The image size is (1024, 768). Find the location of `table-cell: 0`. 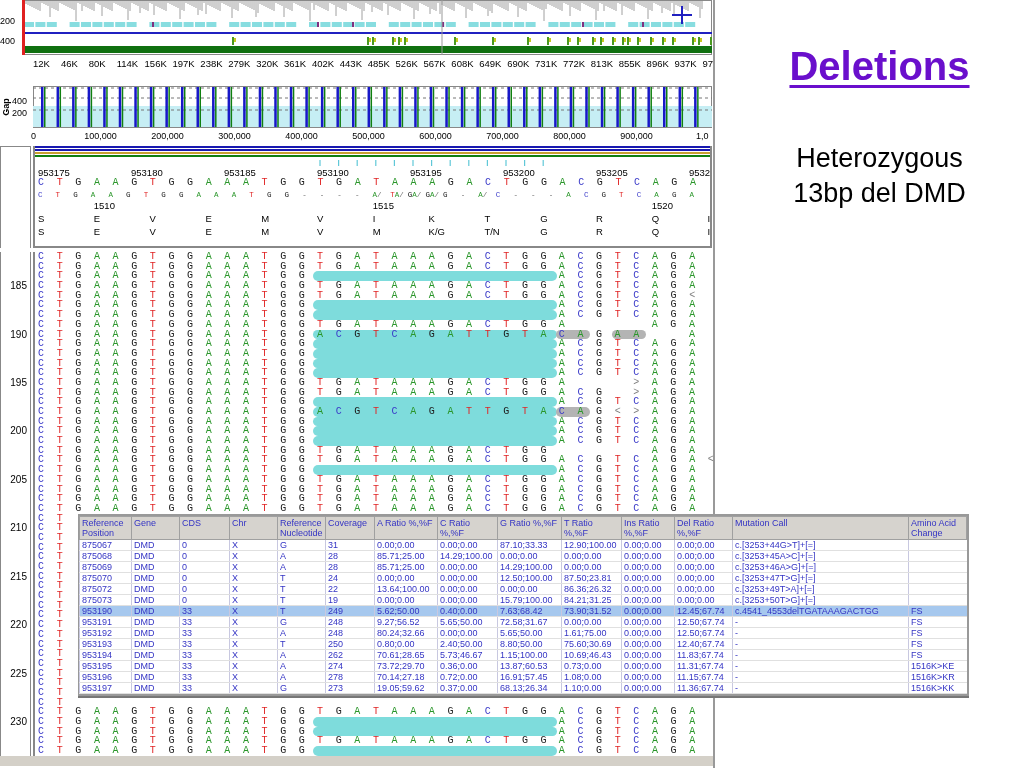

table-cell: 0 is located at coordinates (204, 578).